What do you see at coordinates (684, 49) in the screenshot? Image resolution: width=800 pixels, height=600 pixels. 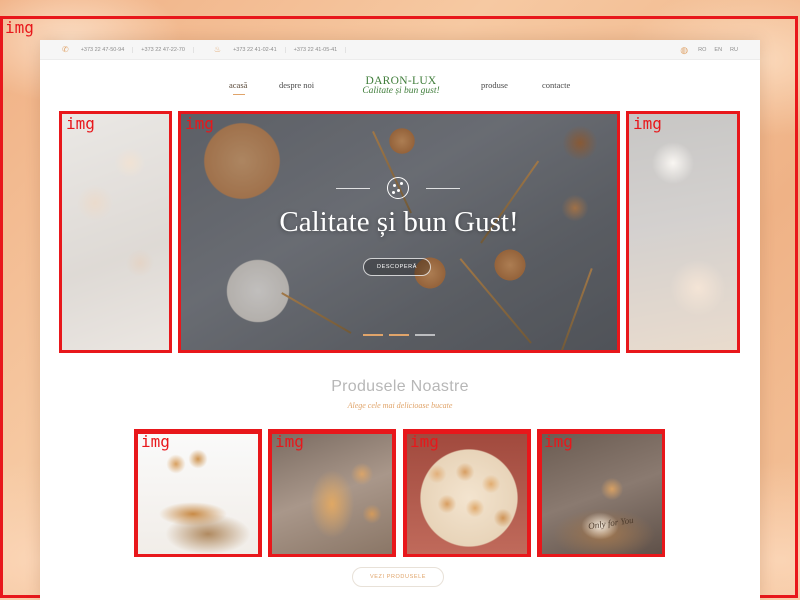 I see `globe-icon: ◍` at bounding box center [684, 49].